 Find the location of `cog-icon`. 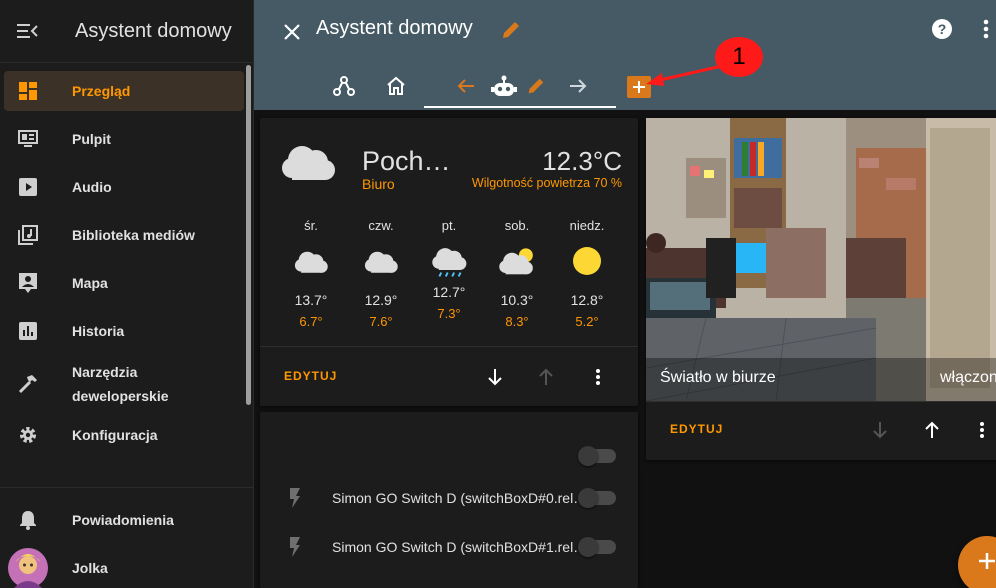

cog-icon is located at coordinates (28, 435).